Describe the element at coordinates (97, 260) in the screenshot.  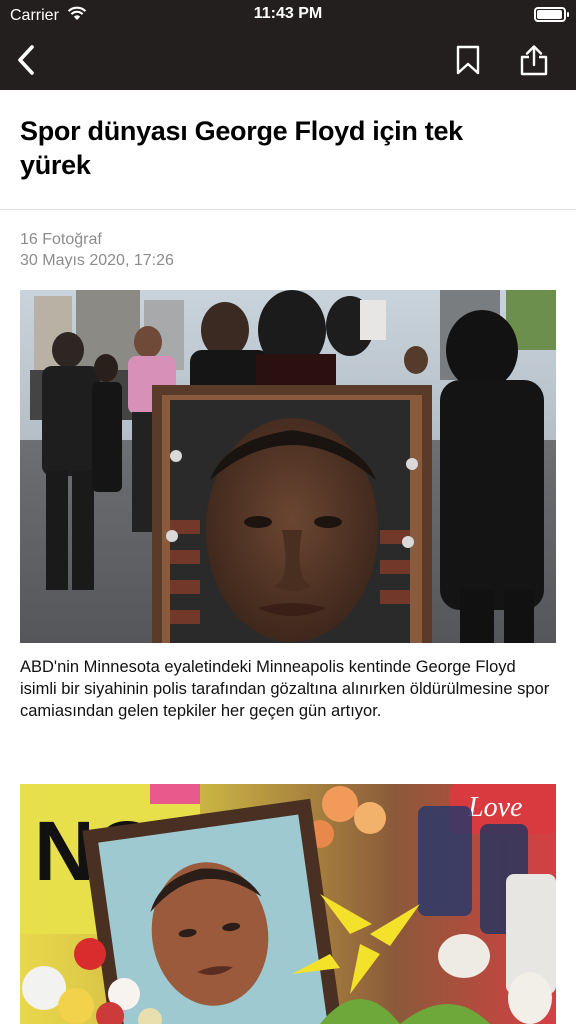
I see `publish-date: 30 Mayıs 2020, 17:26` at that location.